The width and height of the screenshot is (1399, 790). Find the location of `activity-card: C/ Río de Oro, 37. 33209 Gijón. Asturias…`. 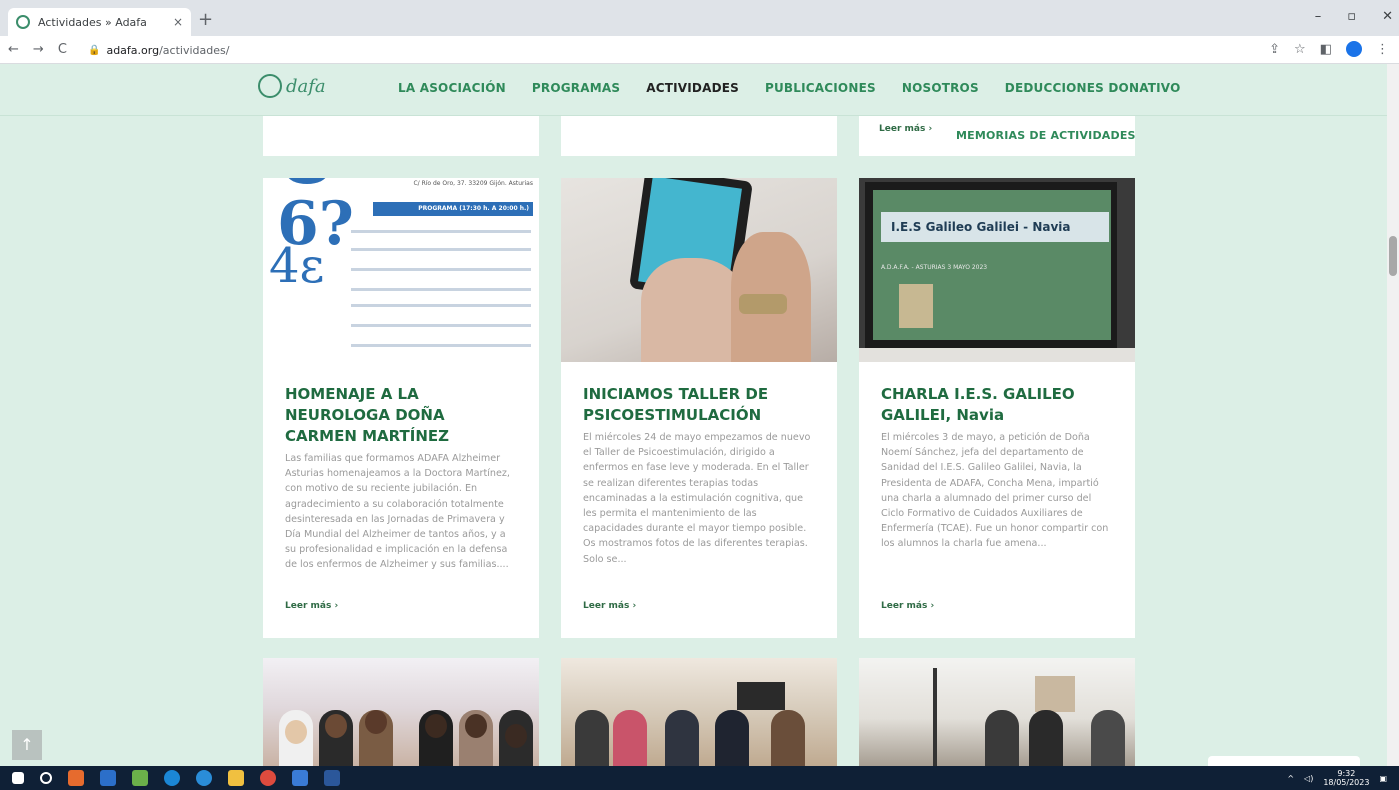

activity-card: C/ Río de Oro, 37. 33209 Gijón. Asturias… is located at coordinates (401, 408).